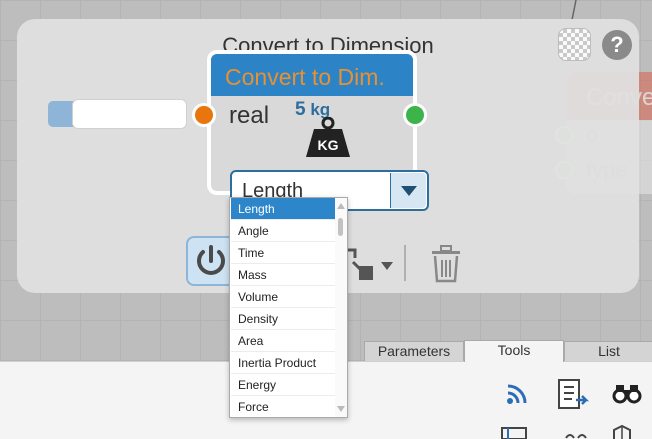 This screenshot has width=652, height=439. I want to click on dropdown-option: Mass, so click(283, 275).